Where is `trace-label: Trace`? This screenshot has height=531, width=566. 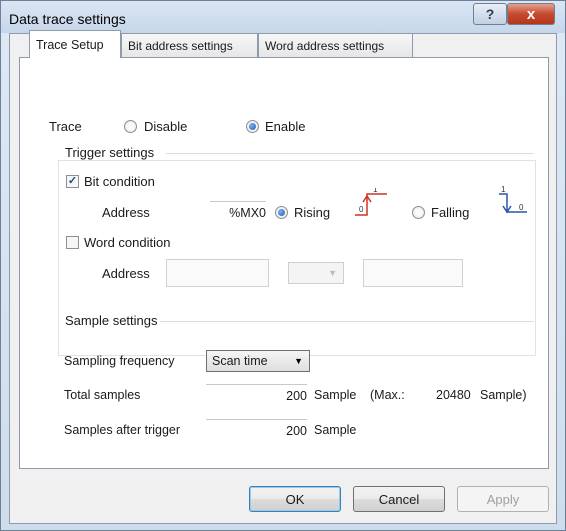
trace-label: Trace is located at coordinates (65, 126).